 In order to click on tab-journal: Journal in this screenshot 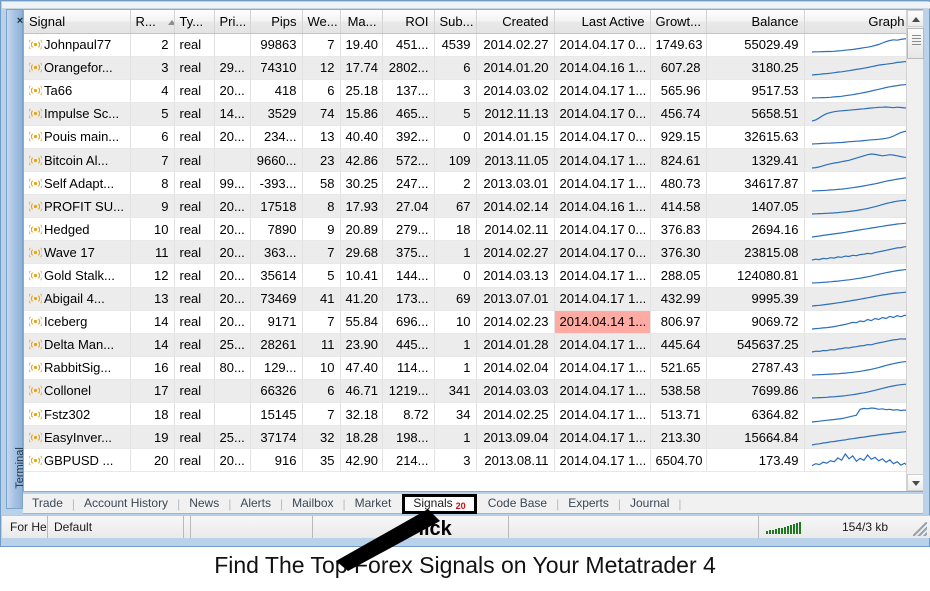, I will do `click(649, 503)`.